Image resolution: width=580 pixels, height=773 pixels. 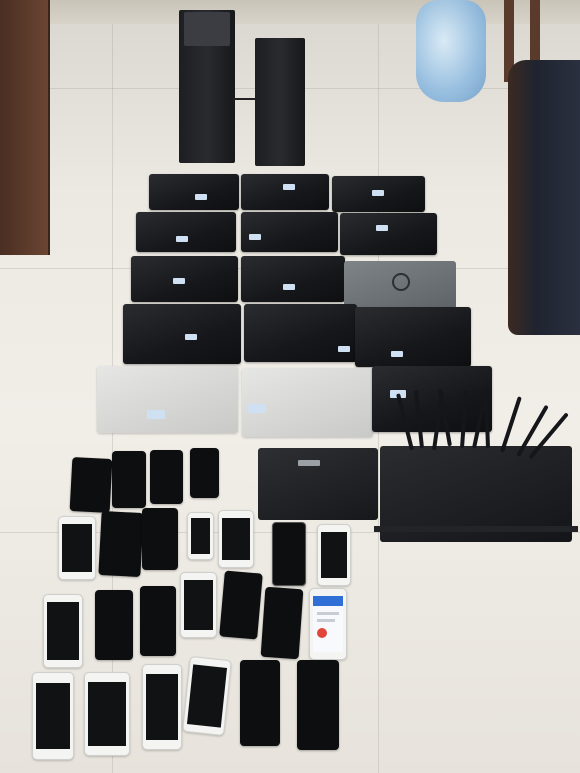 I want to click on plastic-bag, so click(x=451, y=51).